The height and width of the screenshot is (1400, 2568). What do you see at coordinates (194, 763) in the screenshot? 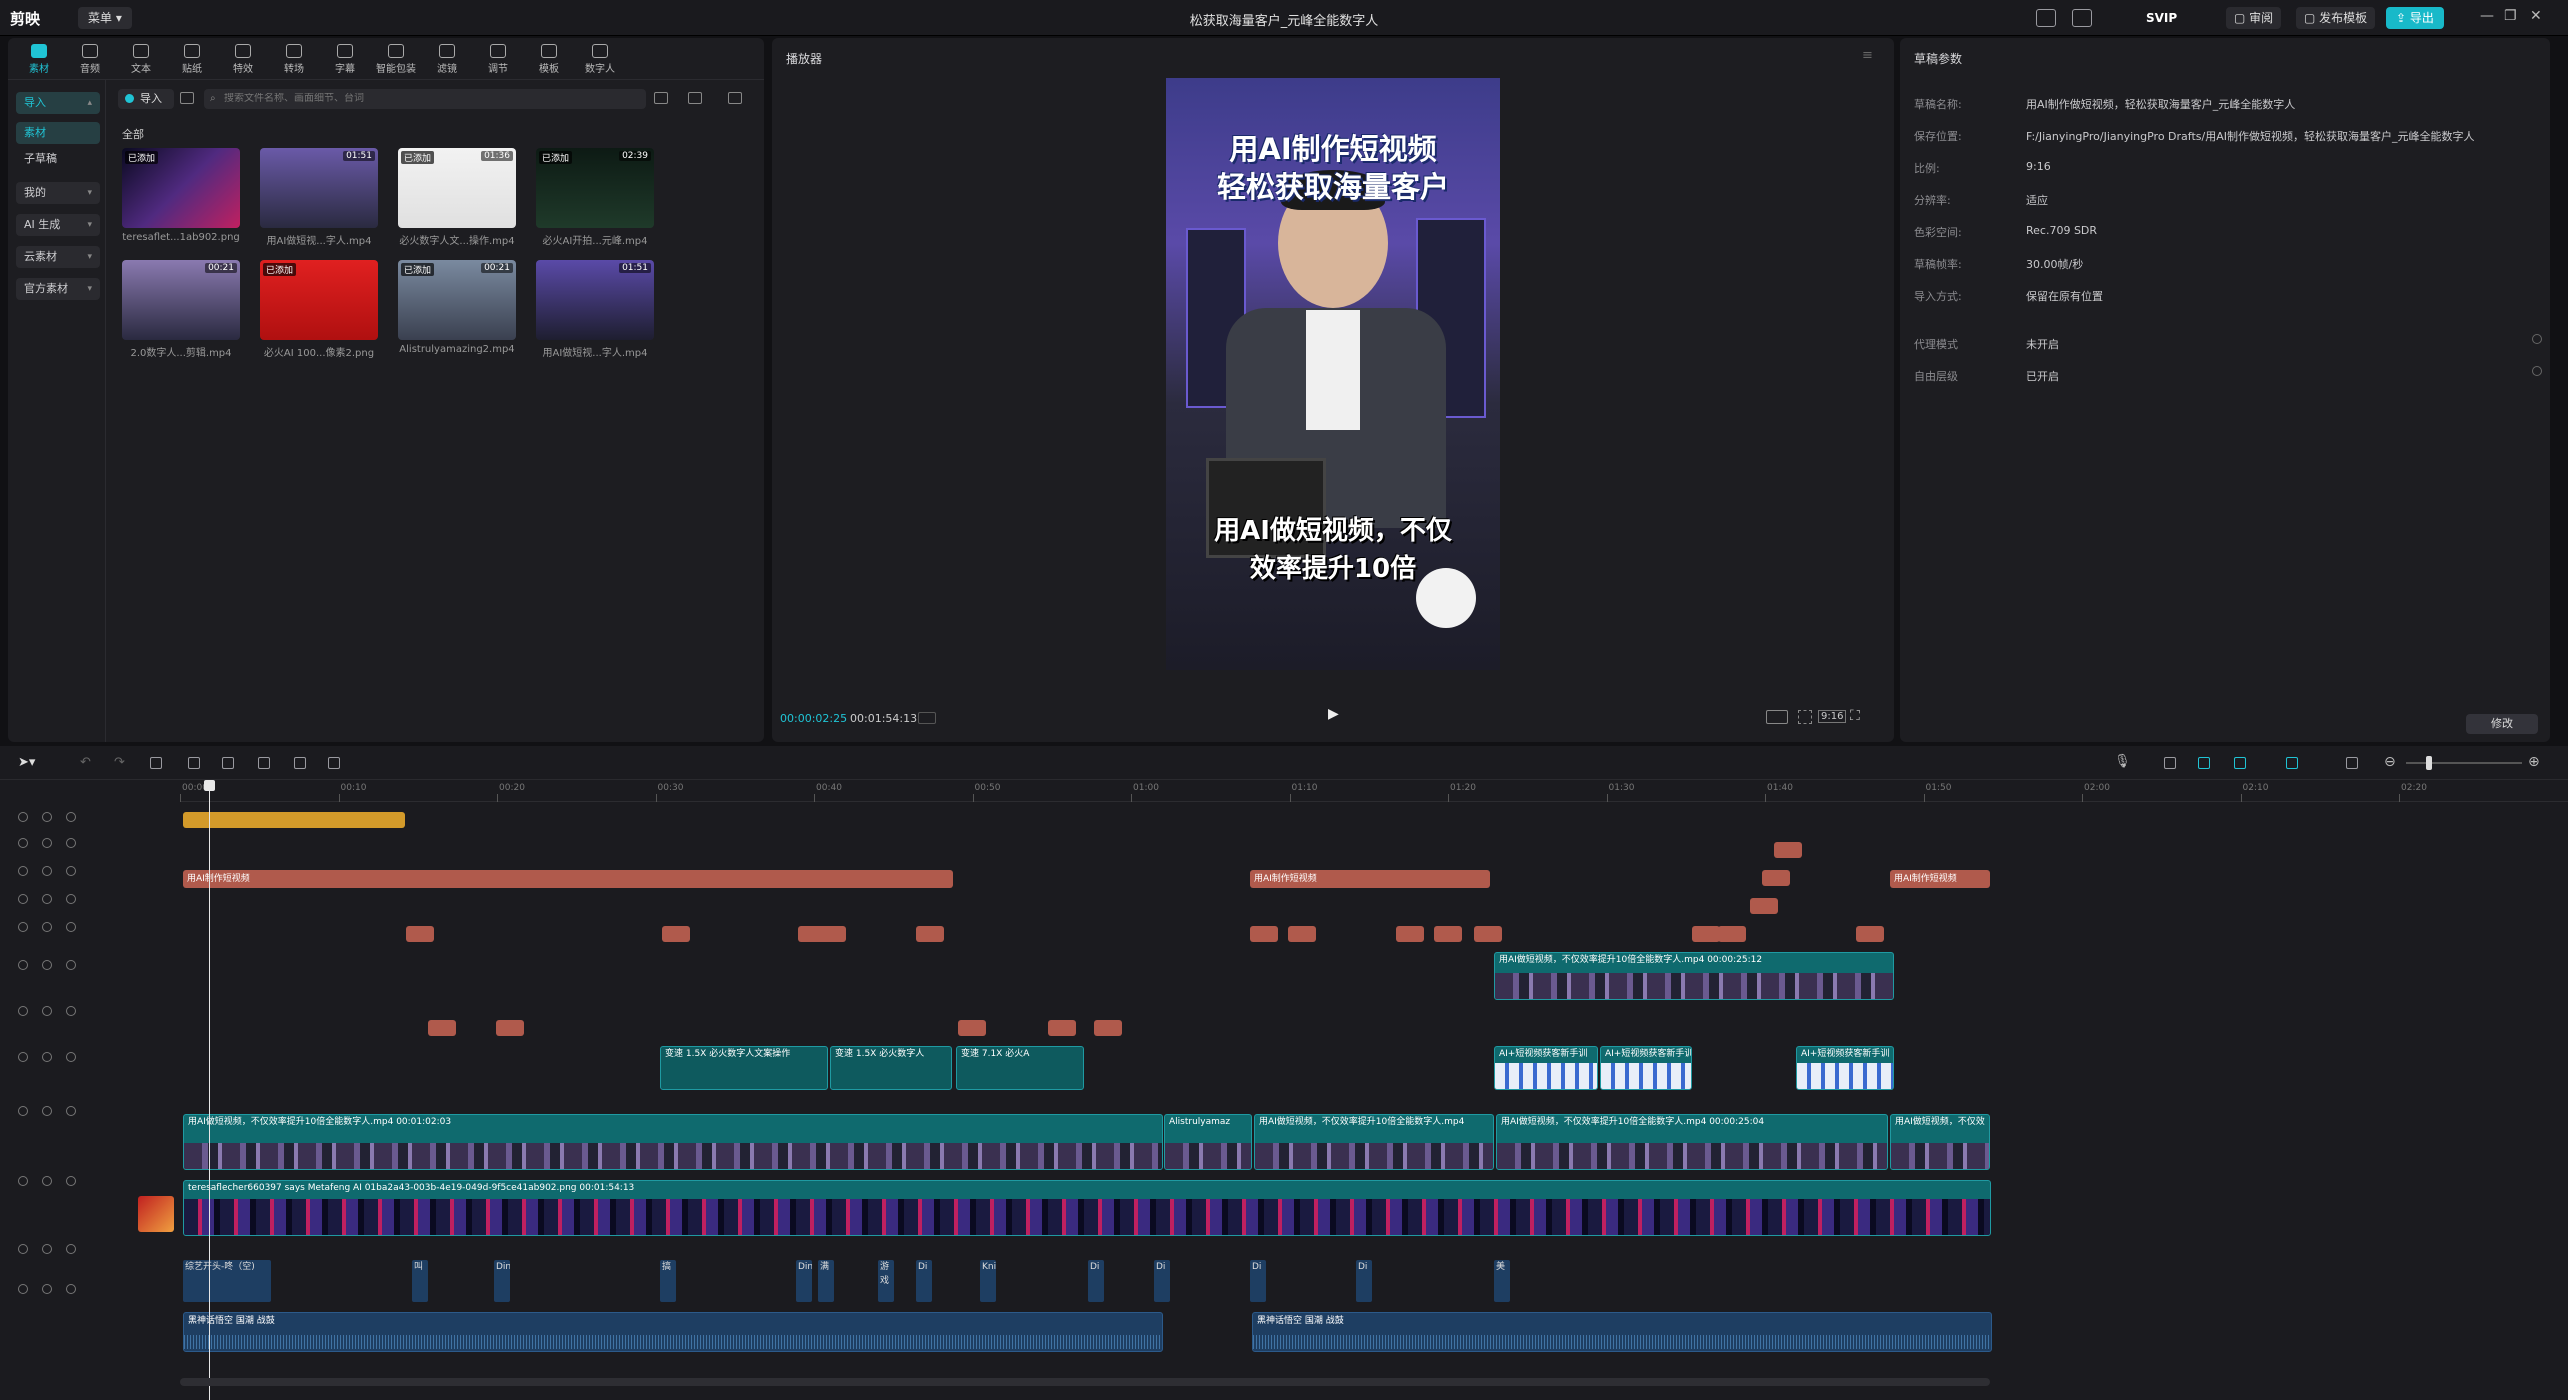
I see `split-left-icon` at bounding box center [194, 763].